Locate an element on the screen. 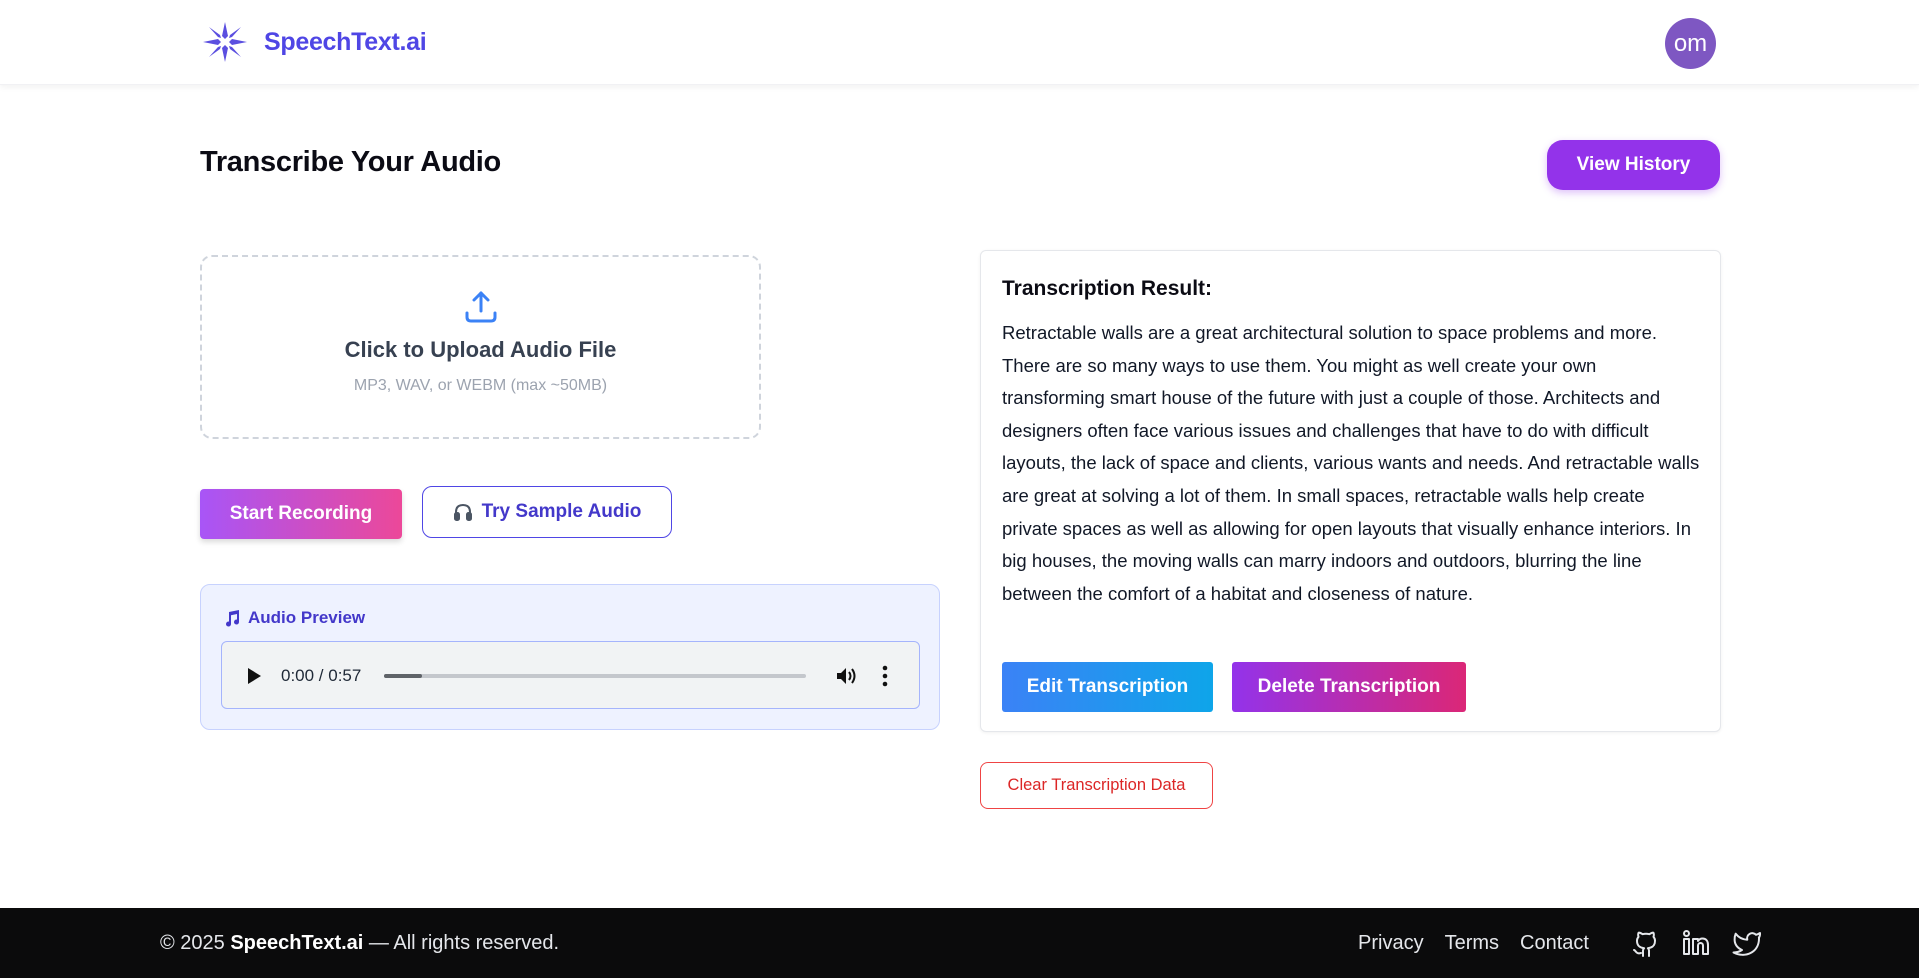  audio-player: 0:00 / 0:57 is located at coordinates (570, 675).